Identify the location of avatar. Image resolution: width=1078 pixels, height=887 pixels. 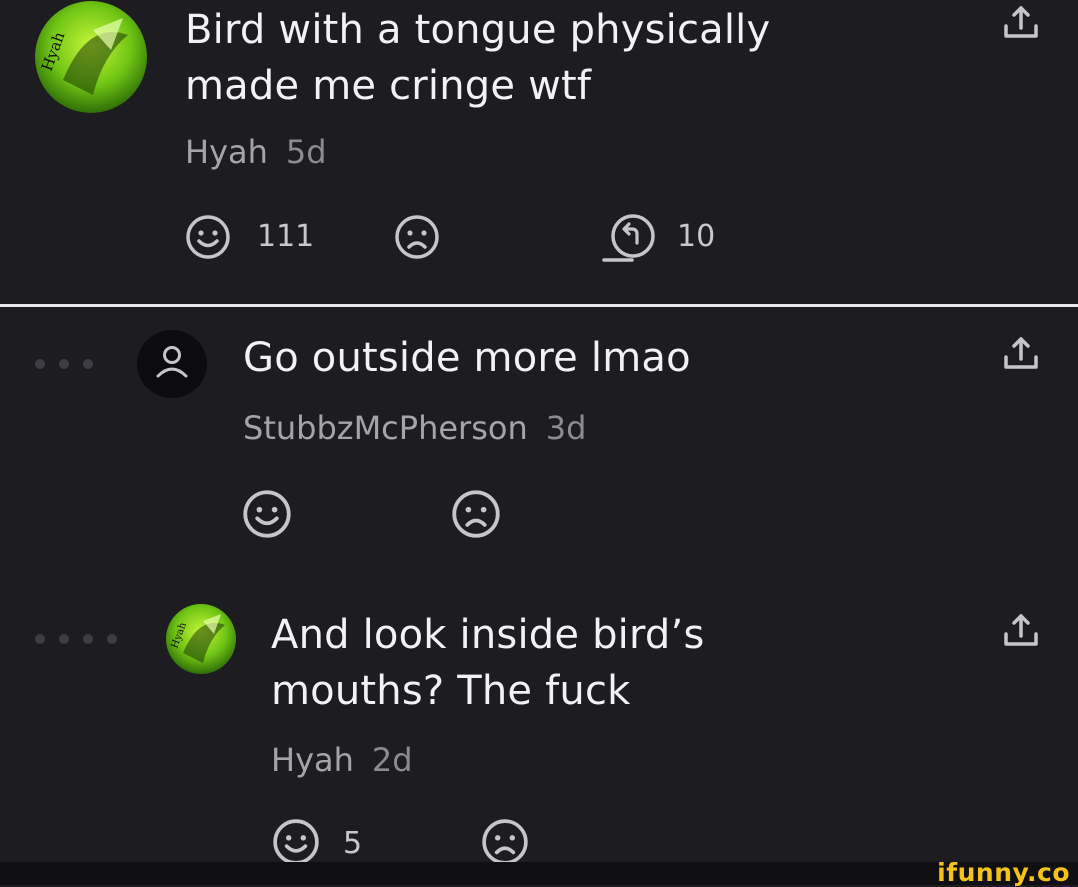
(172, 364).